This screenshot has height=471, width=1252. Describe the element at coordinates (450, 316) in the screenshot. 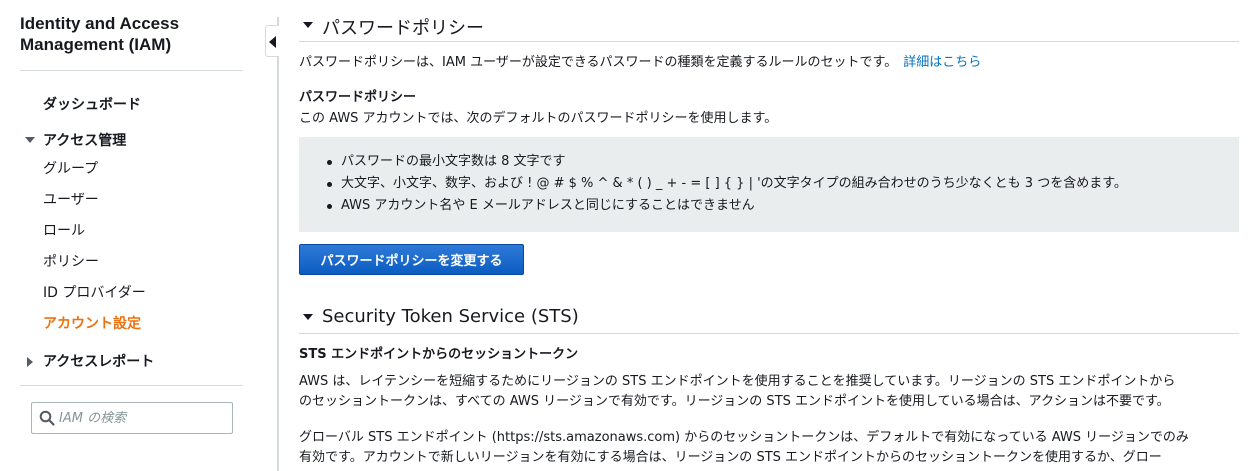

I see `section-title: Security Token Service (STS)` at that location.